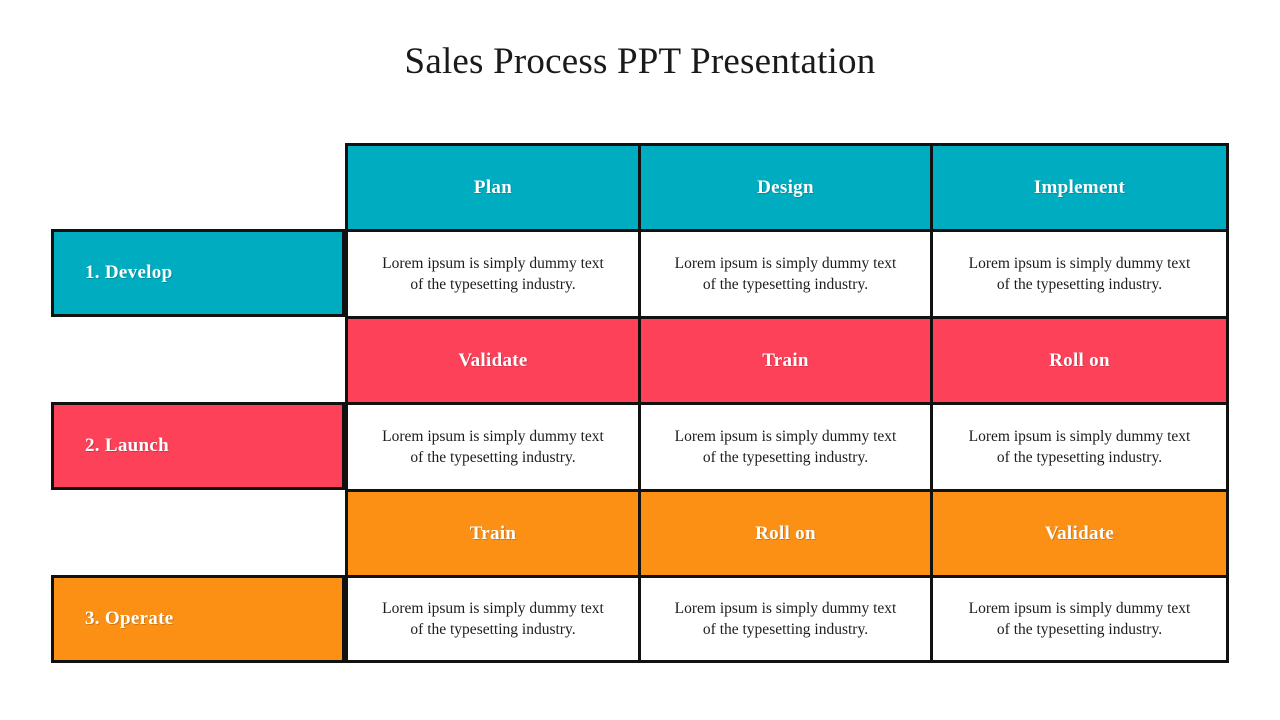 The image size is (1280, 720). Describe the element at coordinates (129, 272) in the screenshot. I see `stage-label-develop: 1. Develop` at that location.